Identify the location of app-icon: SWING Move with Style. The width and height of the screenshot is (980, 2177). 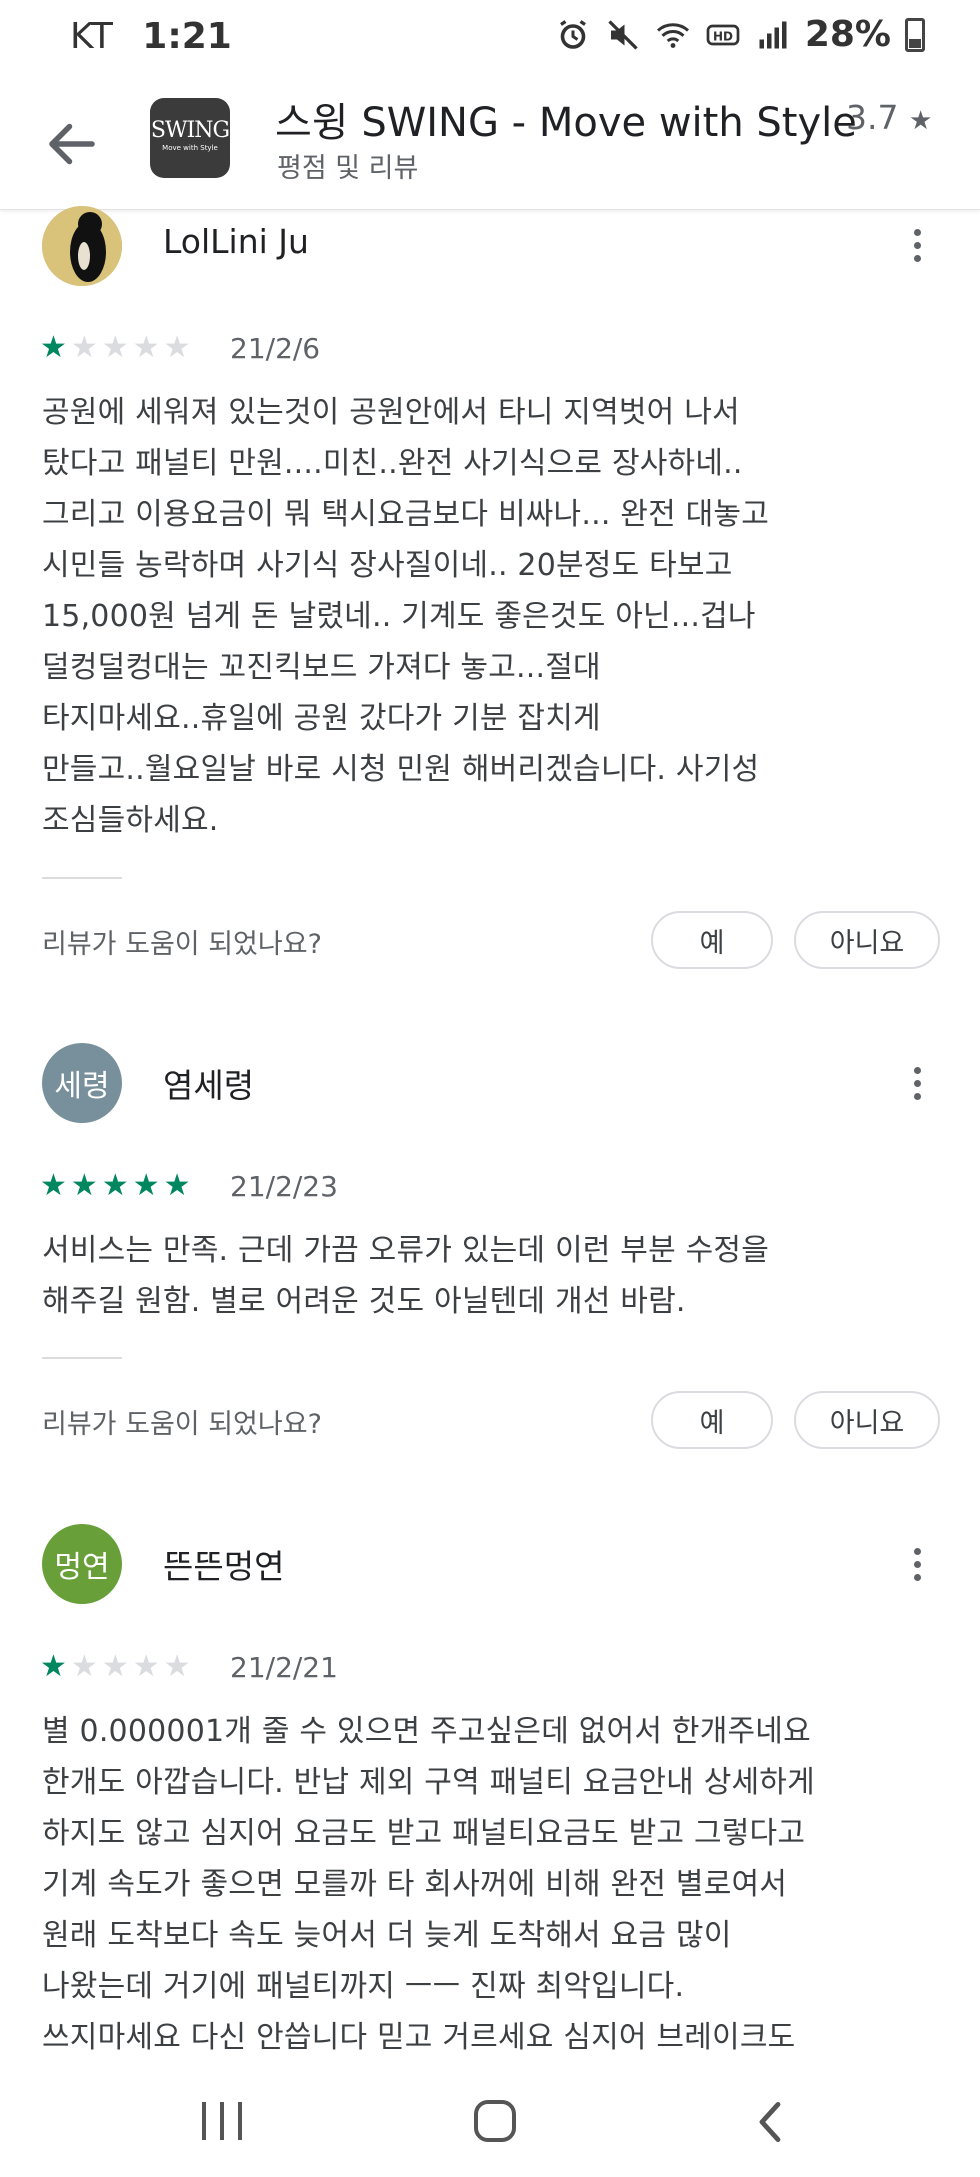
(190, 138).